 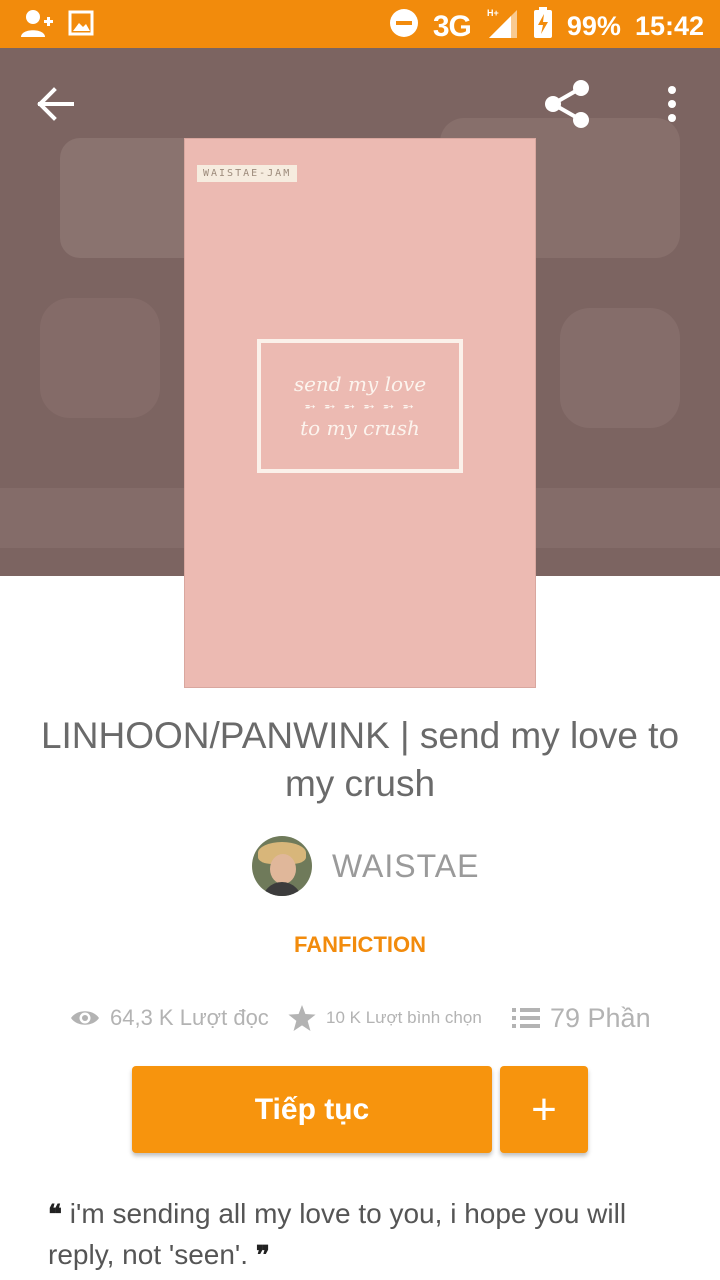 I want to click on cover-tag: WAISTAE-JAM, so click(x=247, y=173).